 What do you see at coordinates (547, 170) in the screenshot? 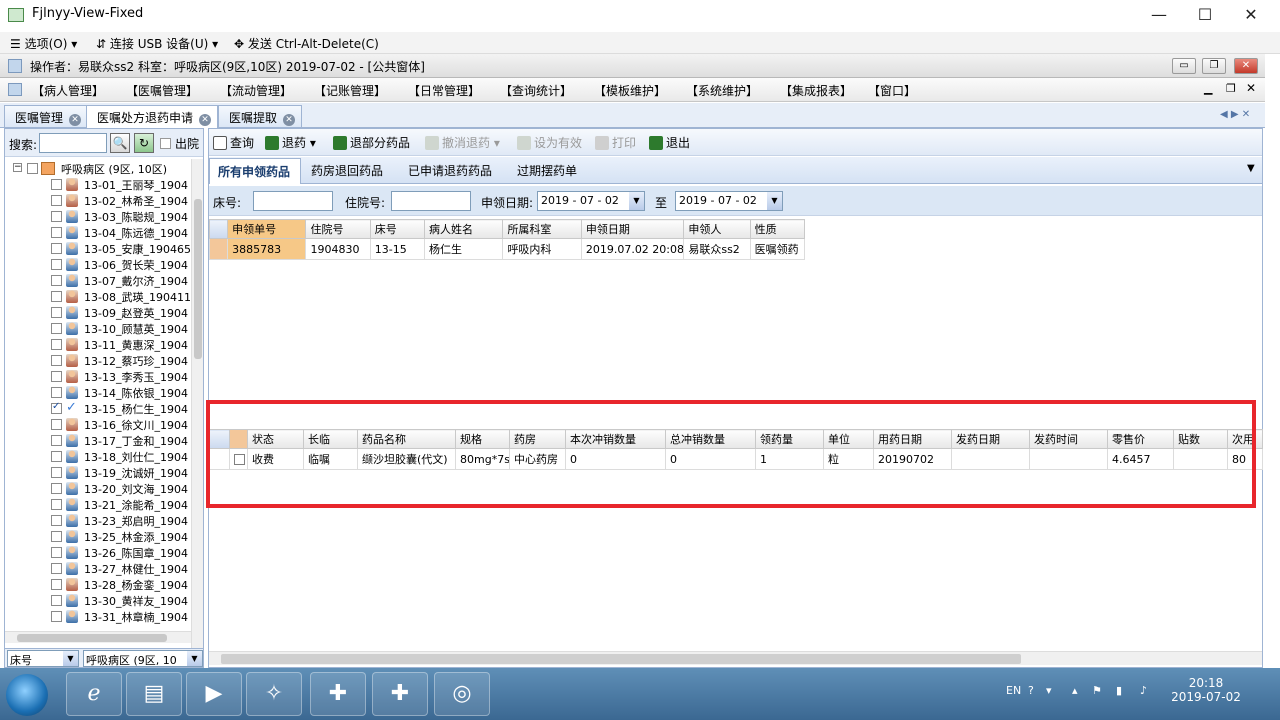
I see `tab-expired-dispense: 过期摆药单` at bounding box center [547, 170].